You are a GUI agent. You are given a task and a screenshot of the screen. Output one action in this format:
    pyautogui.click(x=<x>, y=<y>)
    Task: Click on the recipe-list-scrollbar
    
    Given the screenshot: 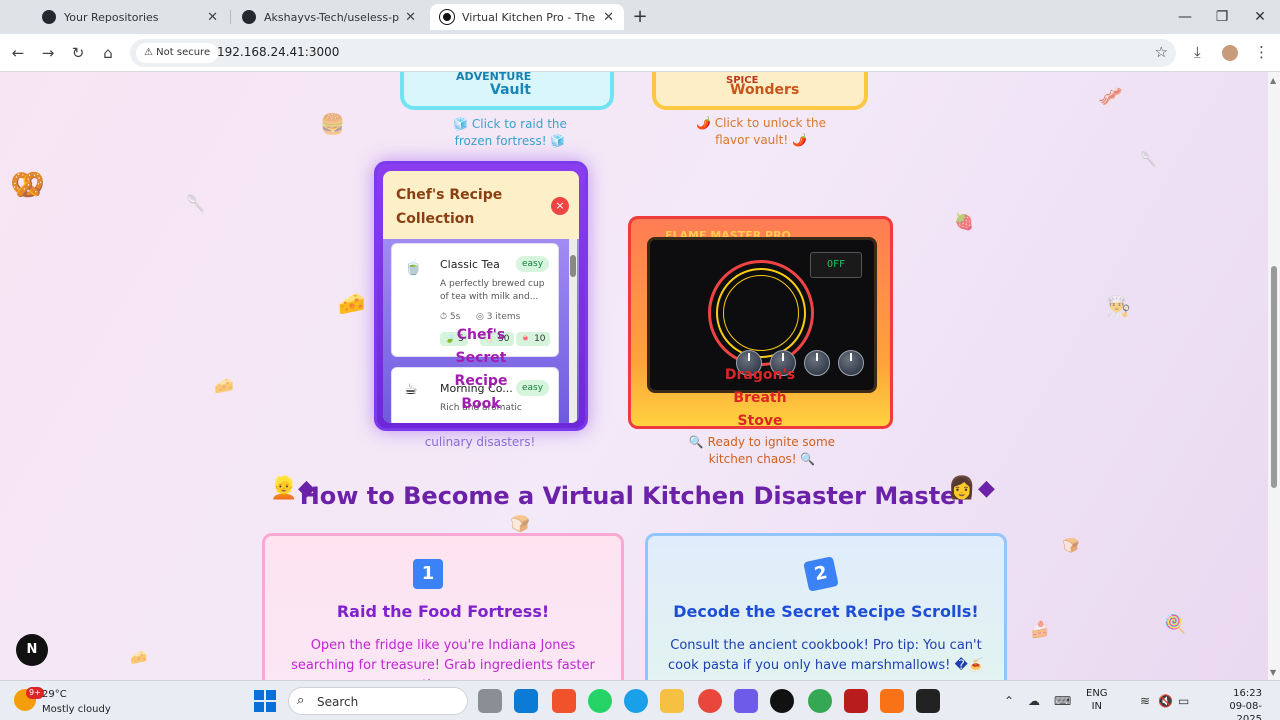 What is the action you would take?
    pyautogui.click(x=573, y=331)
    